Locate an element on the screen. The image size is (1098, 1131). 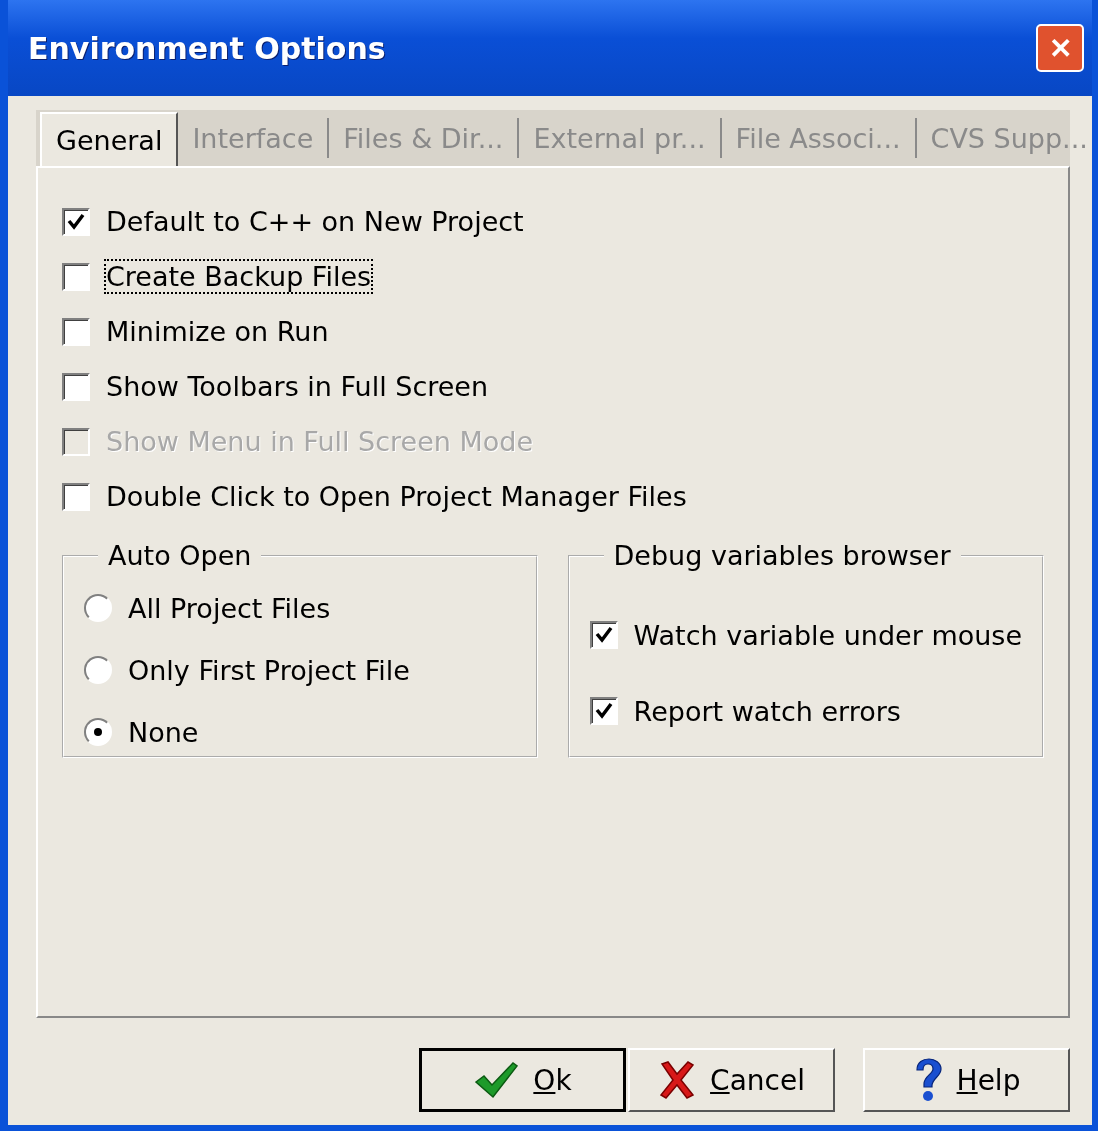
ok-button: Ok is located at coordinates (522, 1080).